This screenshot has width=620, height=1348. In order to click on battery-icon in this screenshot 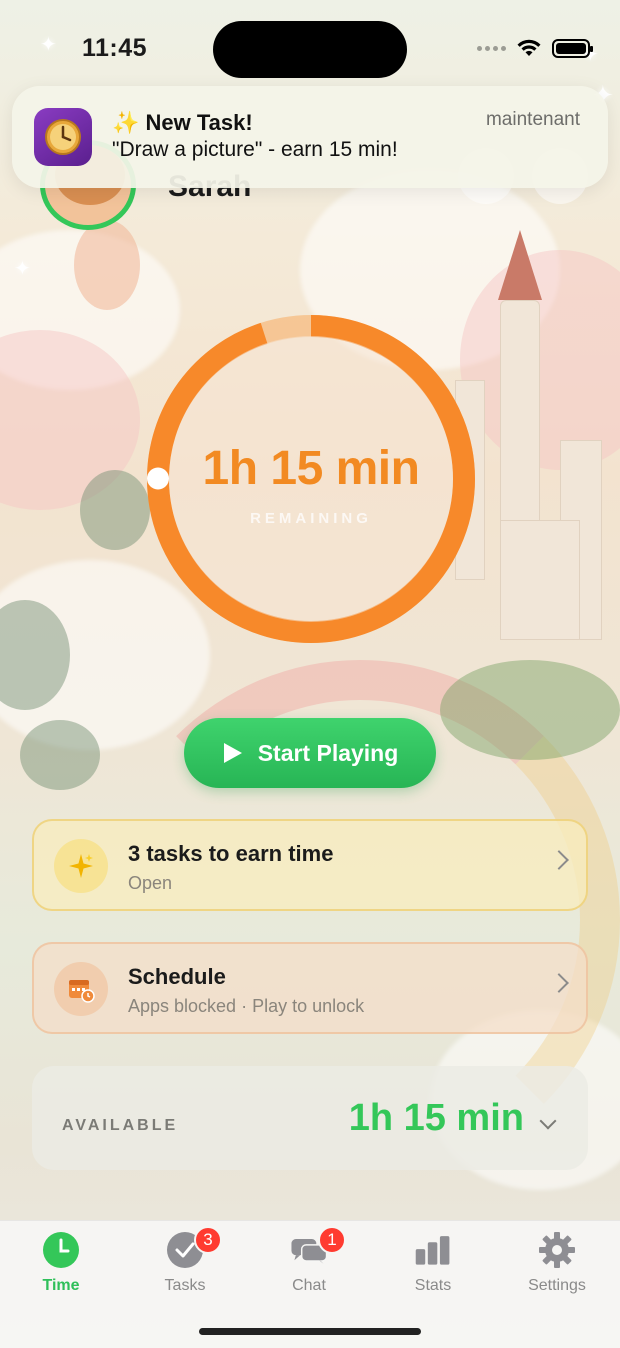, I will do `click(572, 48)`.